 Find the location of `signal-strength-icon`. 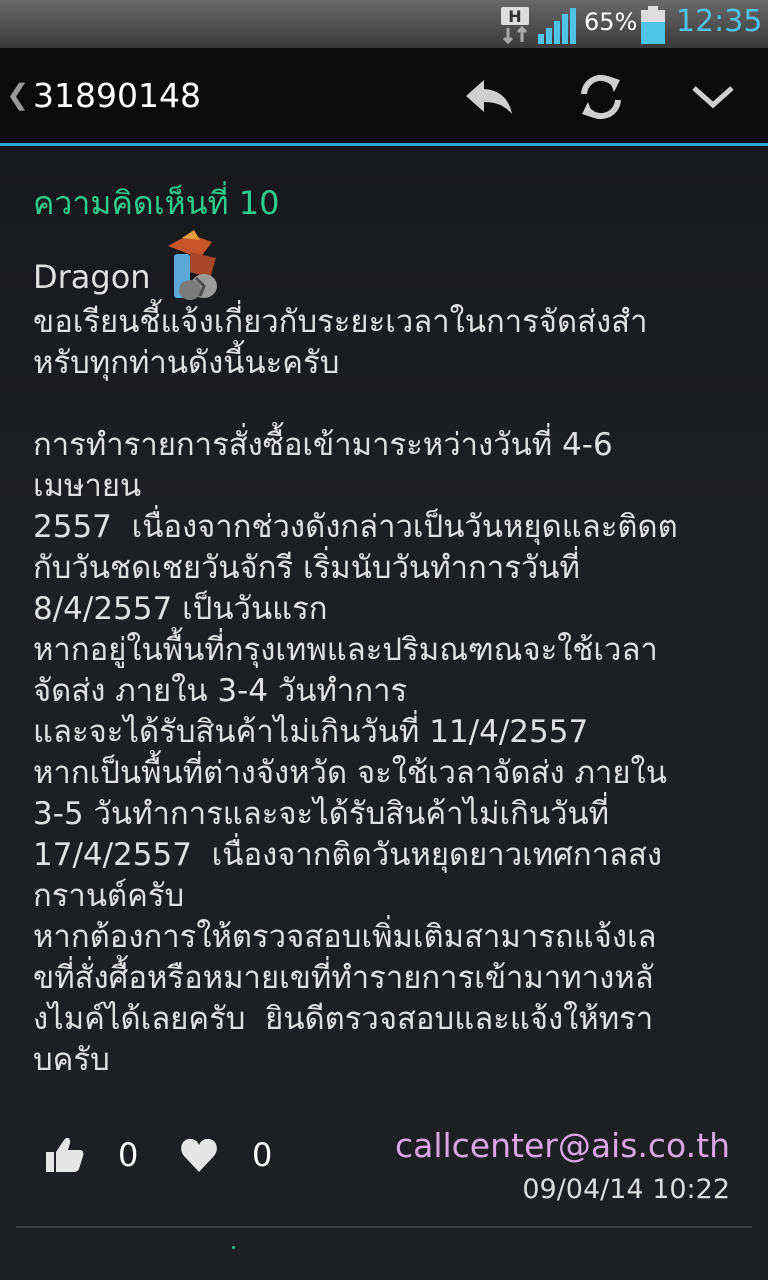

signal-strength-icon is located at coordinates (557, 26).